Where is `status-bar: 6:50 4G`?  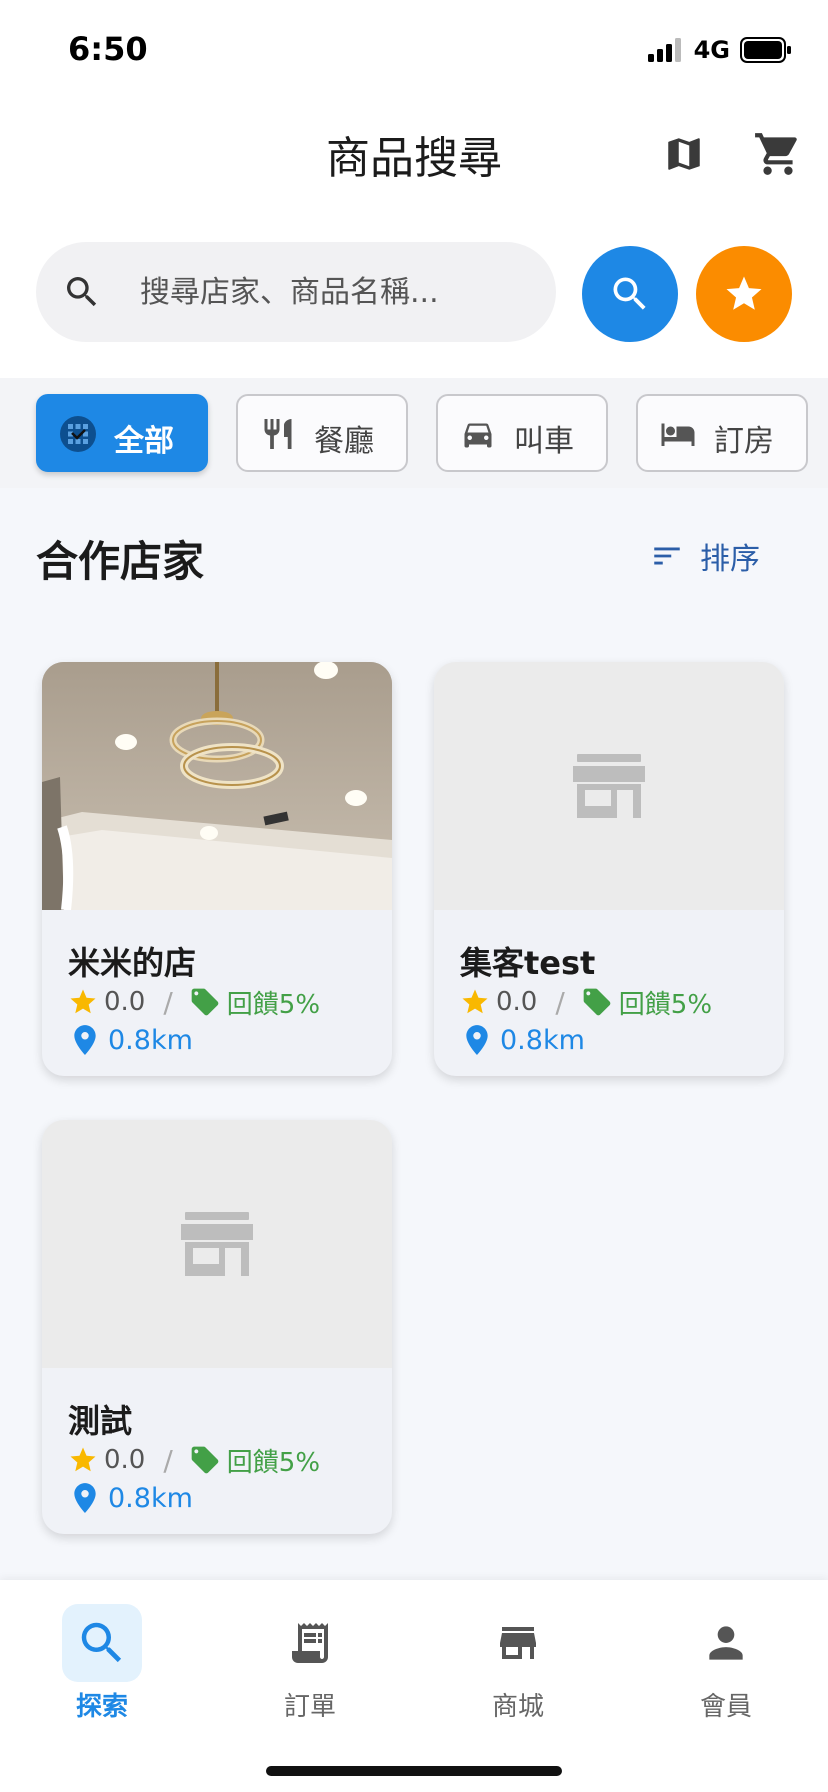 status-bar: 6:50 4G is located at coordinates (414, 50).